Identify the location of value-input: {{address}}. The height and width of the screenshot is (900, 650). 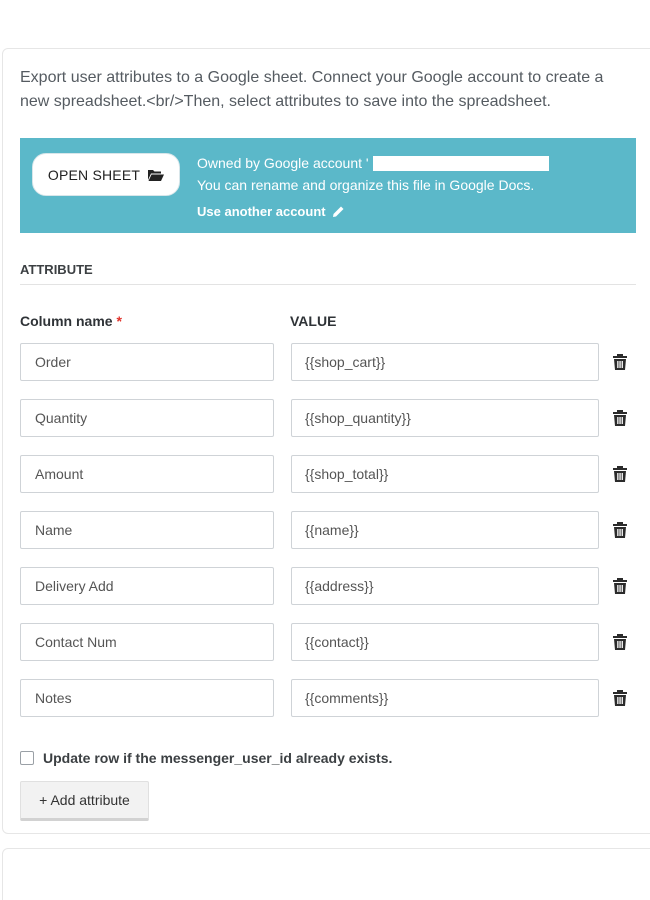
(445, 586).